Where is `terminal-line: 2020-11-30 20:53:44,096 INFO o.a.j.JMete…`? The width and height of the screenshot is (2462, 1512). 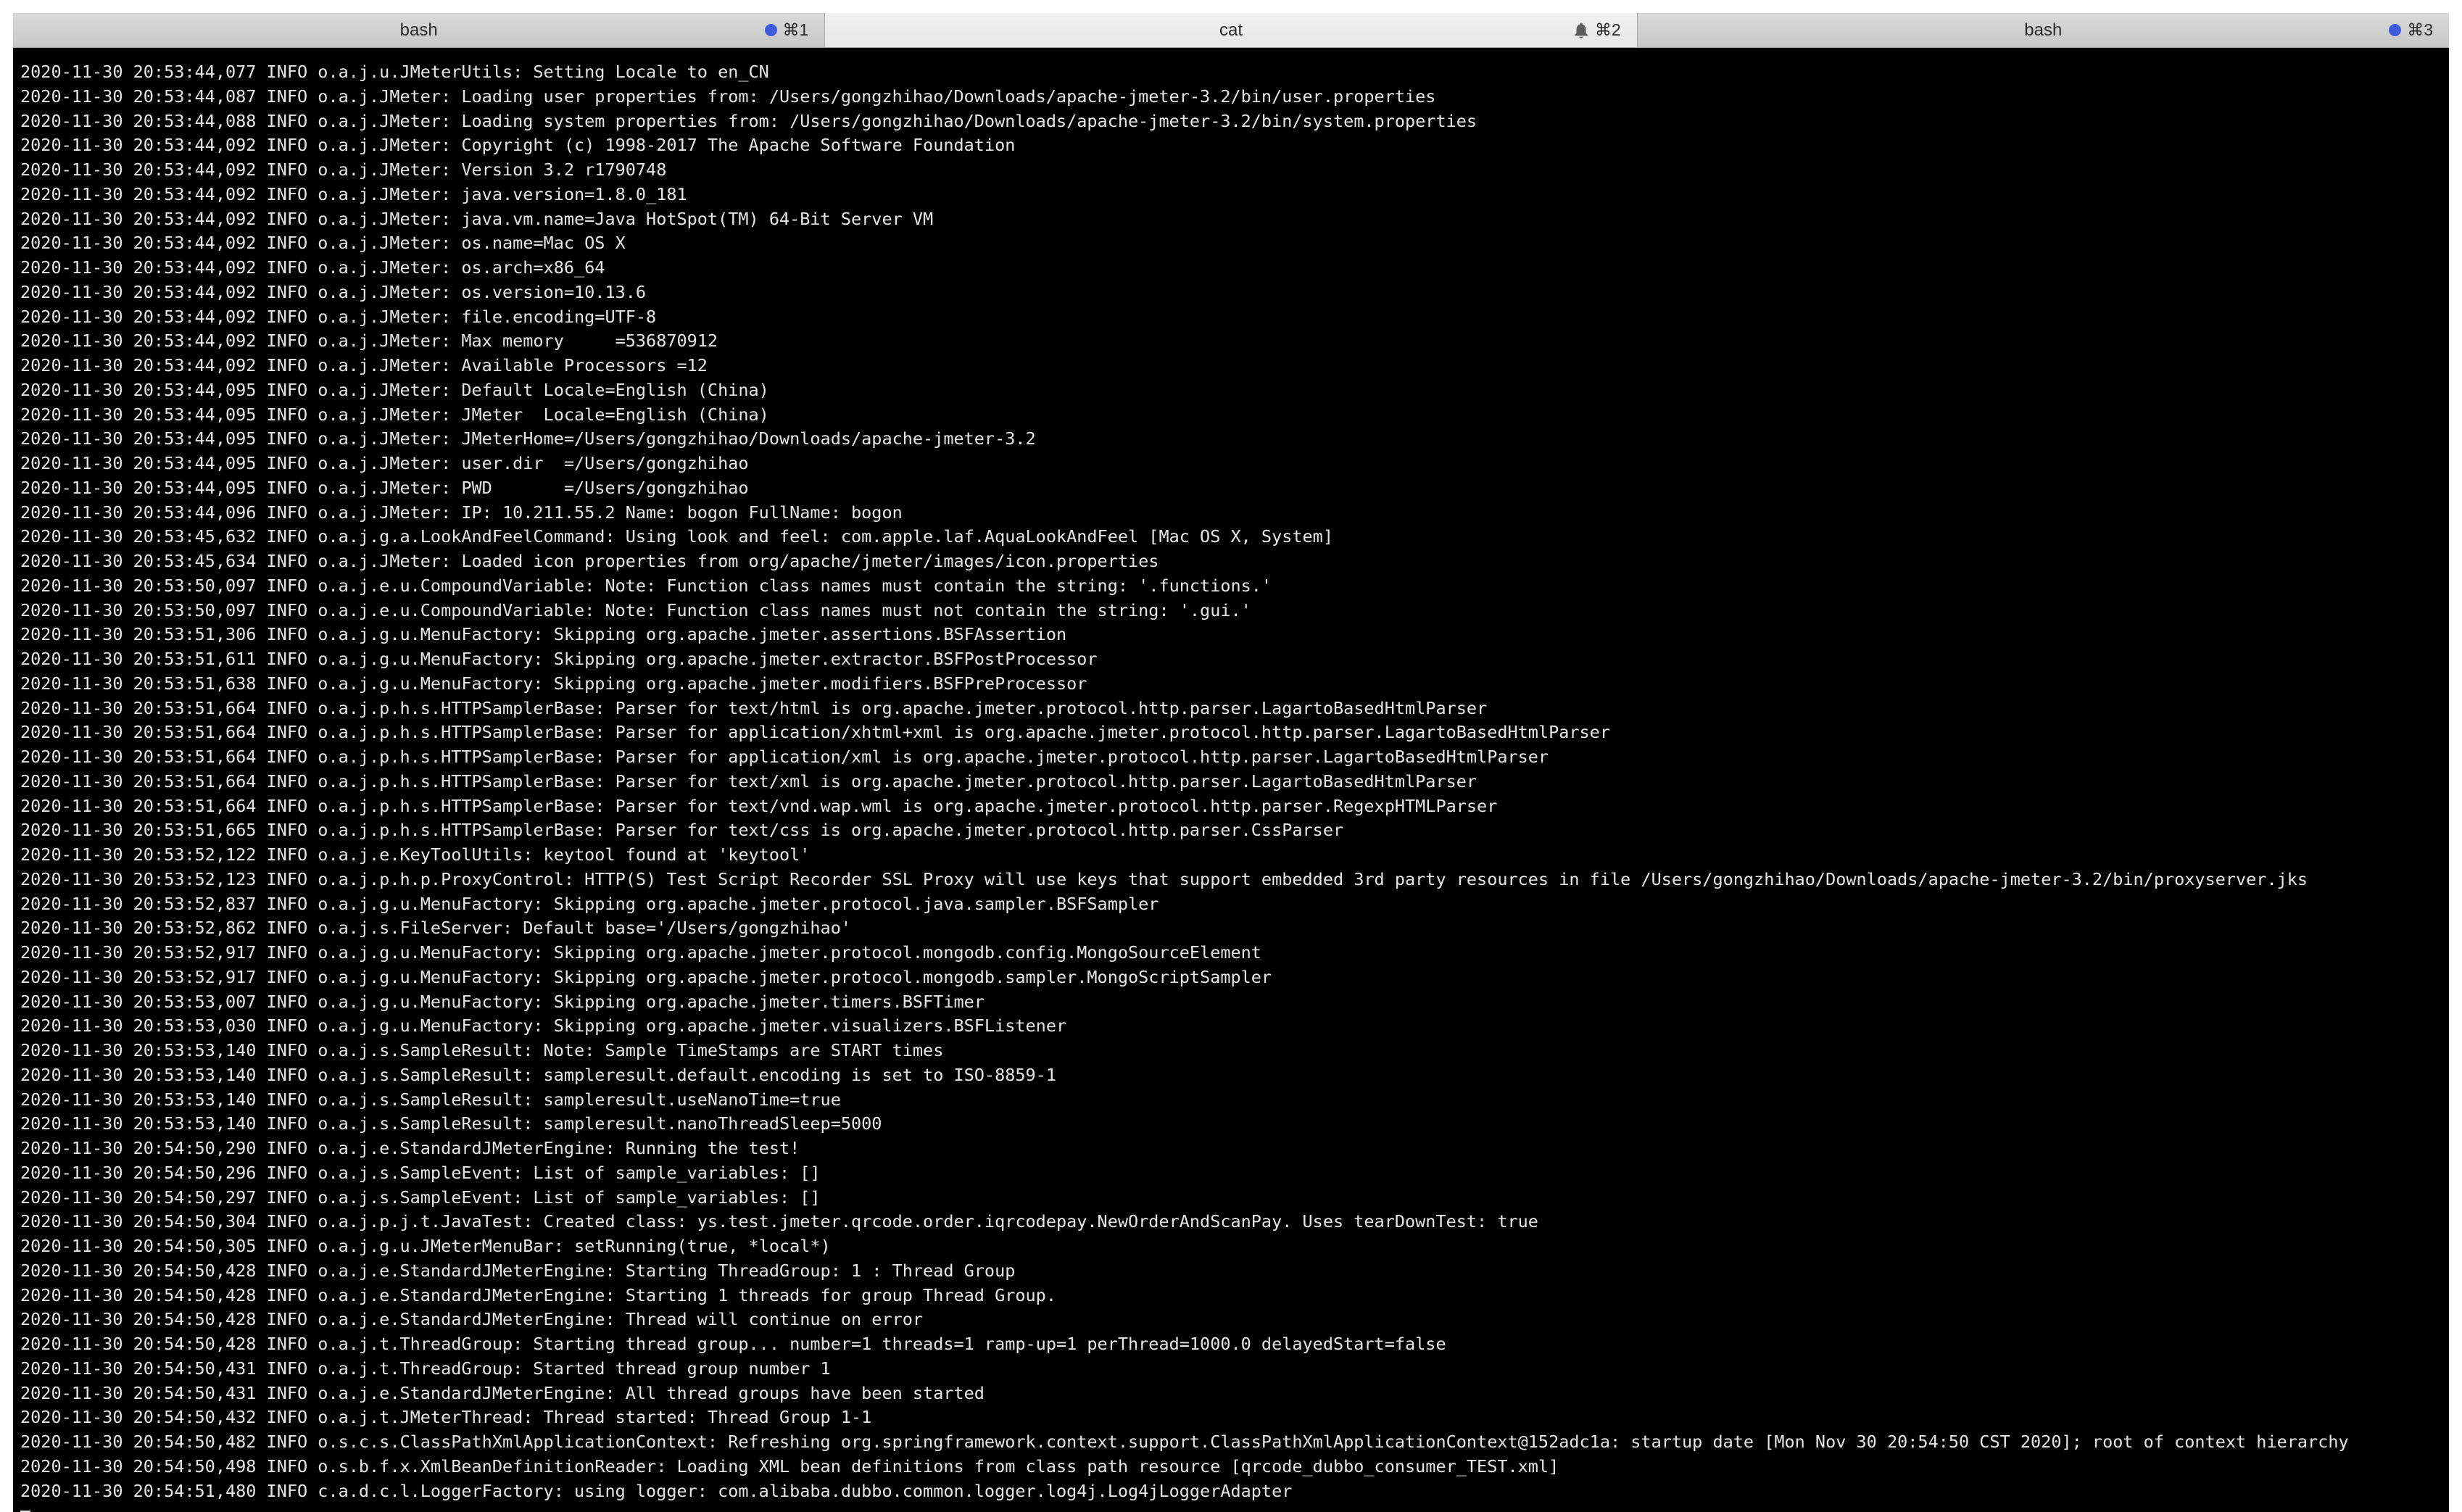
terminal-line: 2020-11-30 20:53:44,096 INFO o.a.j.JMete… is located at coordinates (462, 512).